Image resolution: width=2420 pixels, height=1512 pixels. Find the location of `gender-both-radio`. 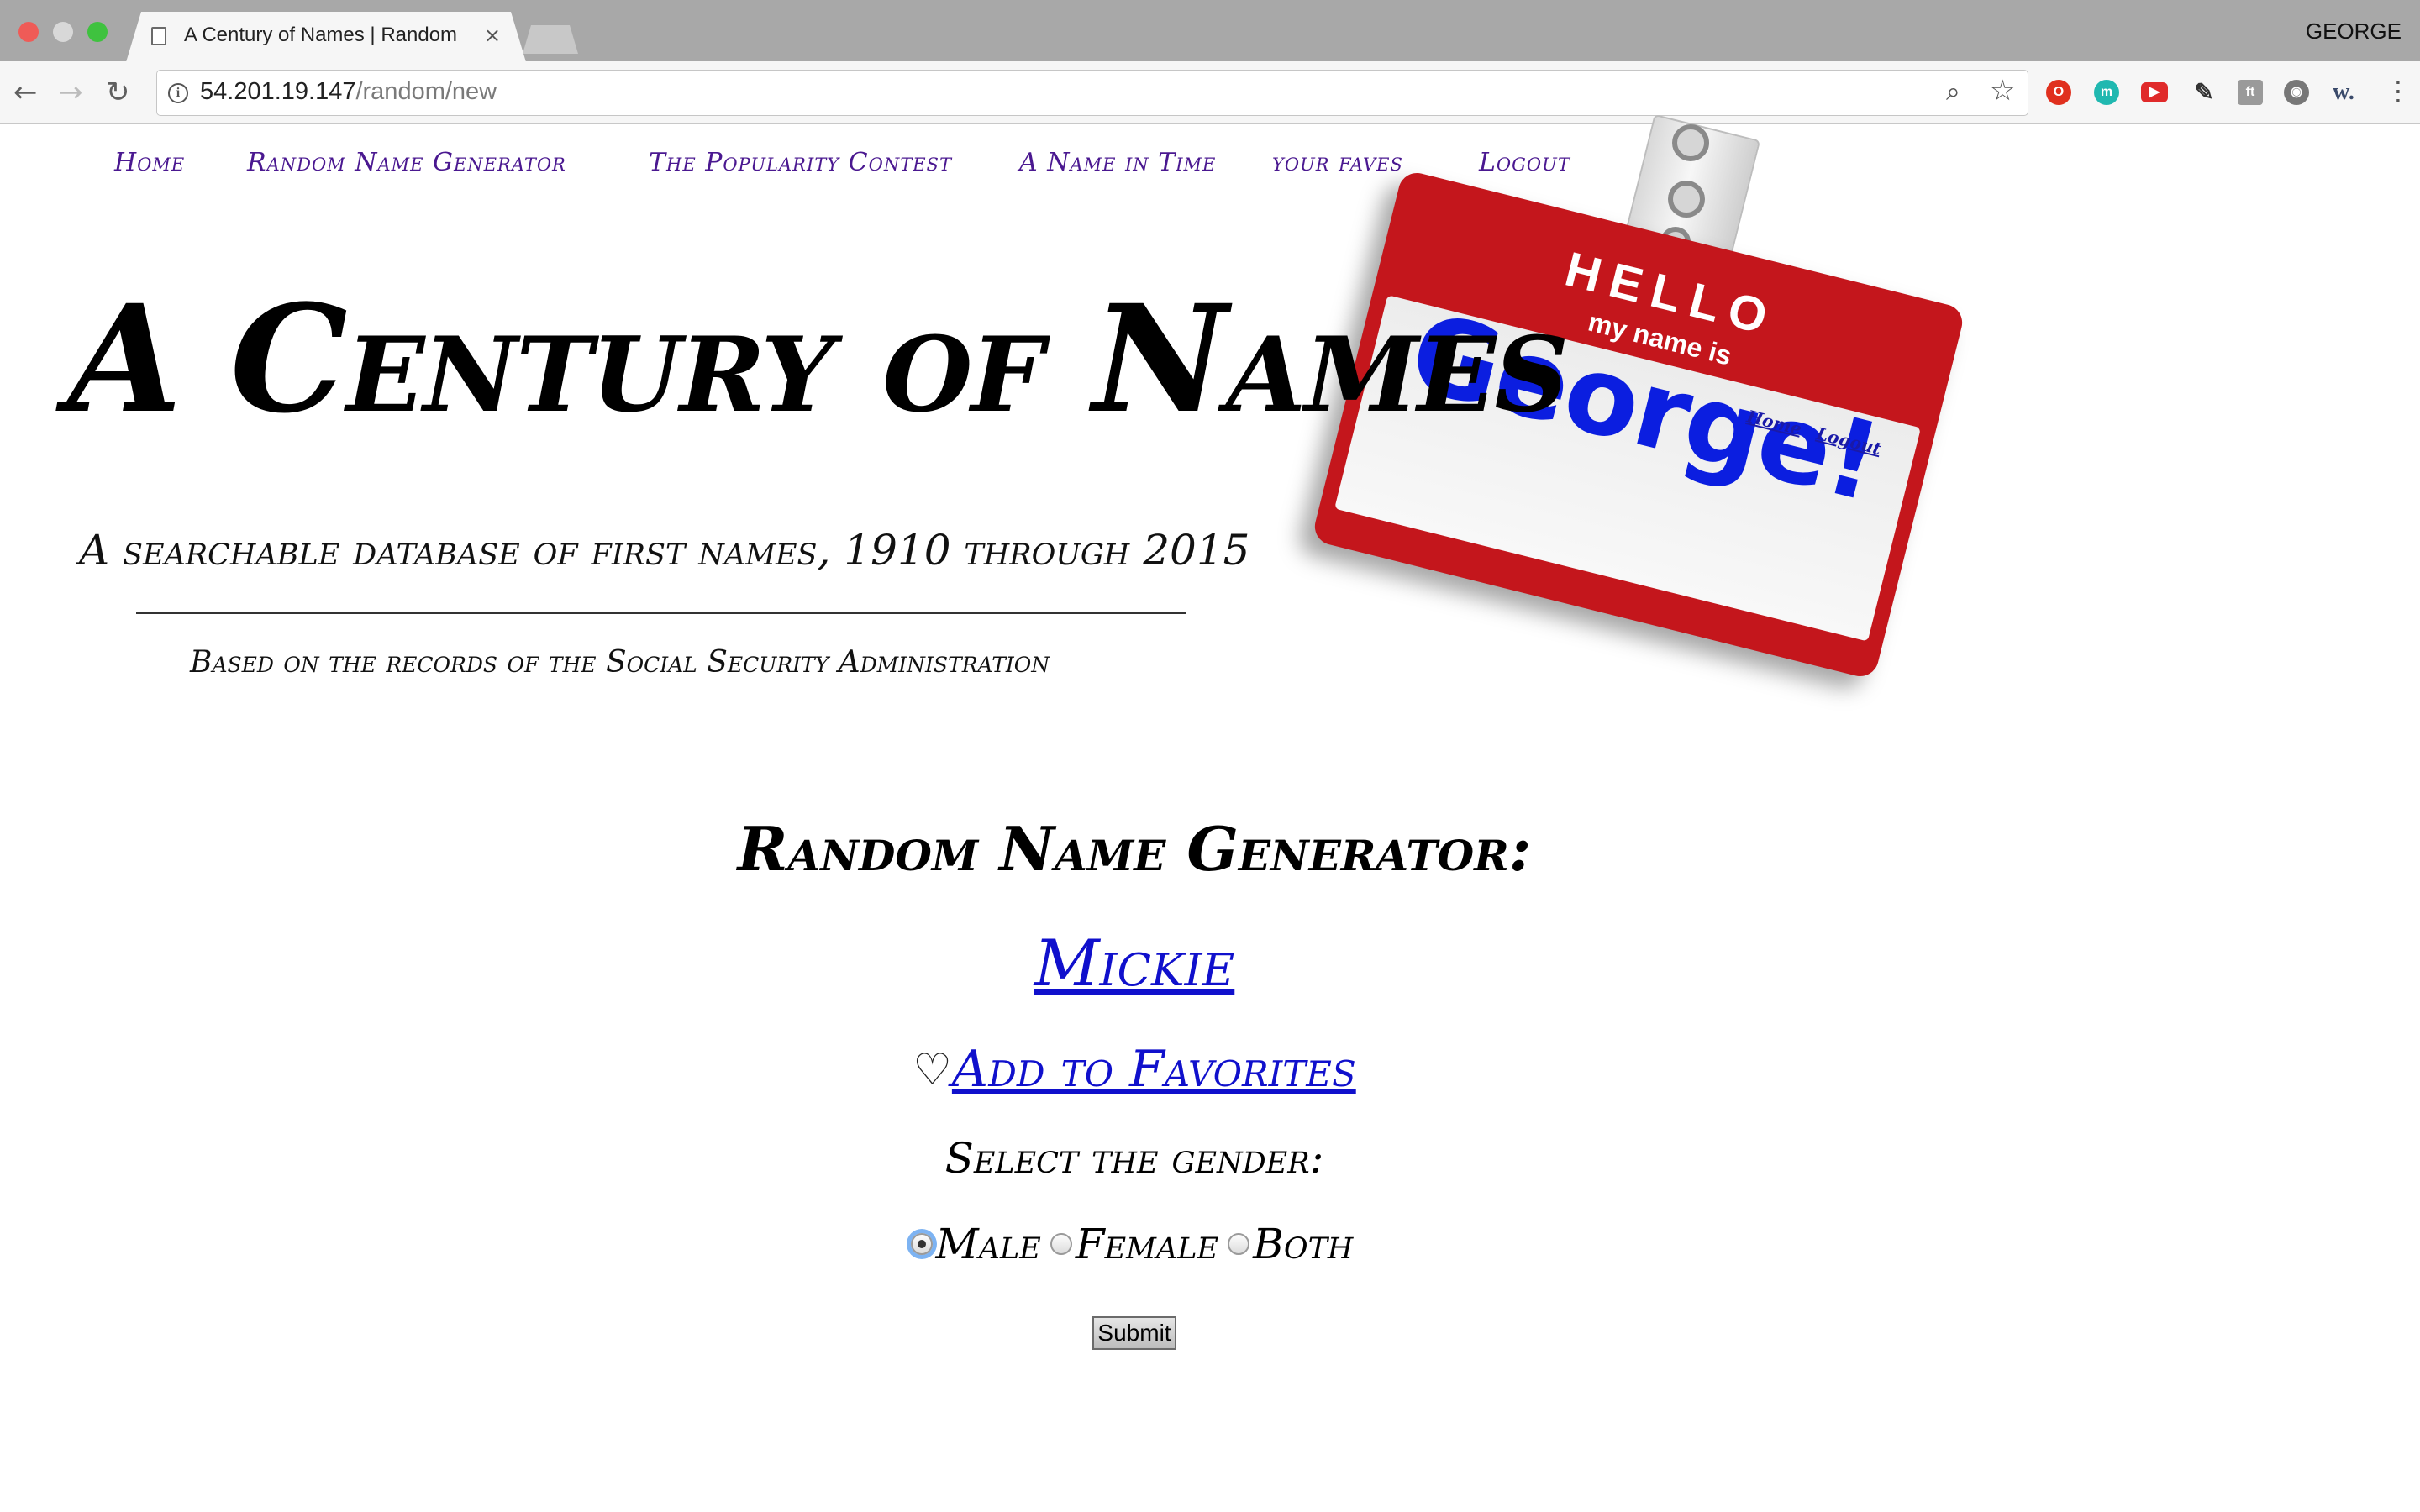

gender-both-radio is located at coordinates (1239, 1244).